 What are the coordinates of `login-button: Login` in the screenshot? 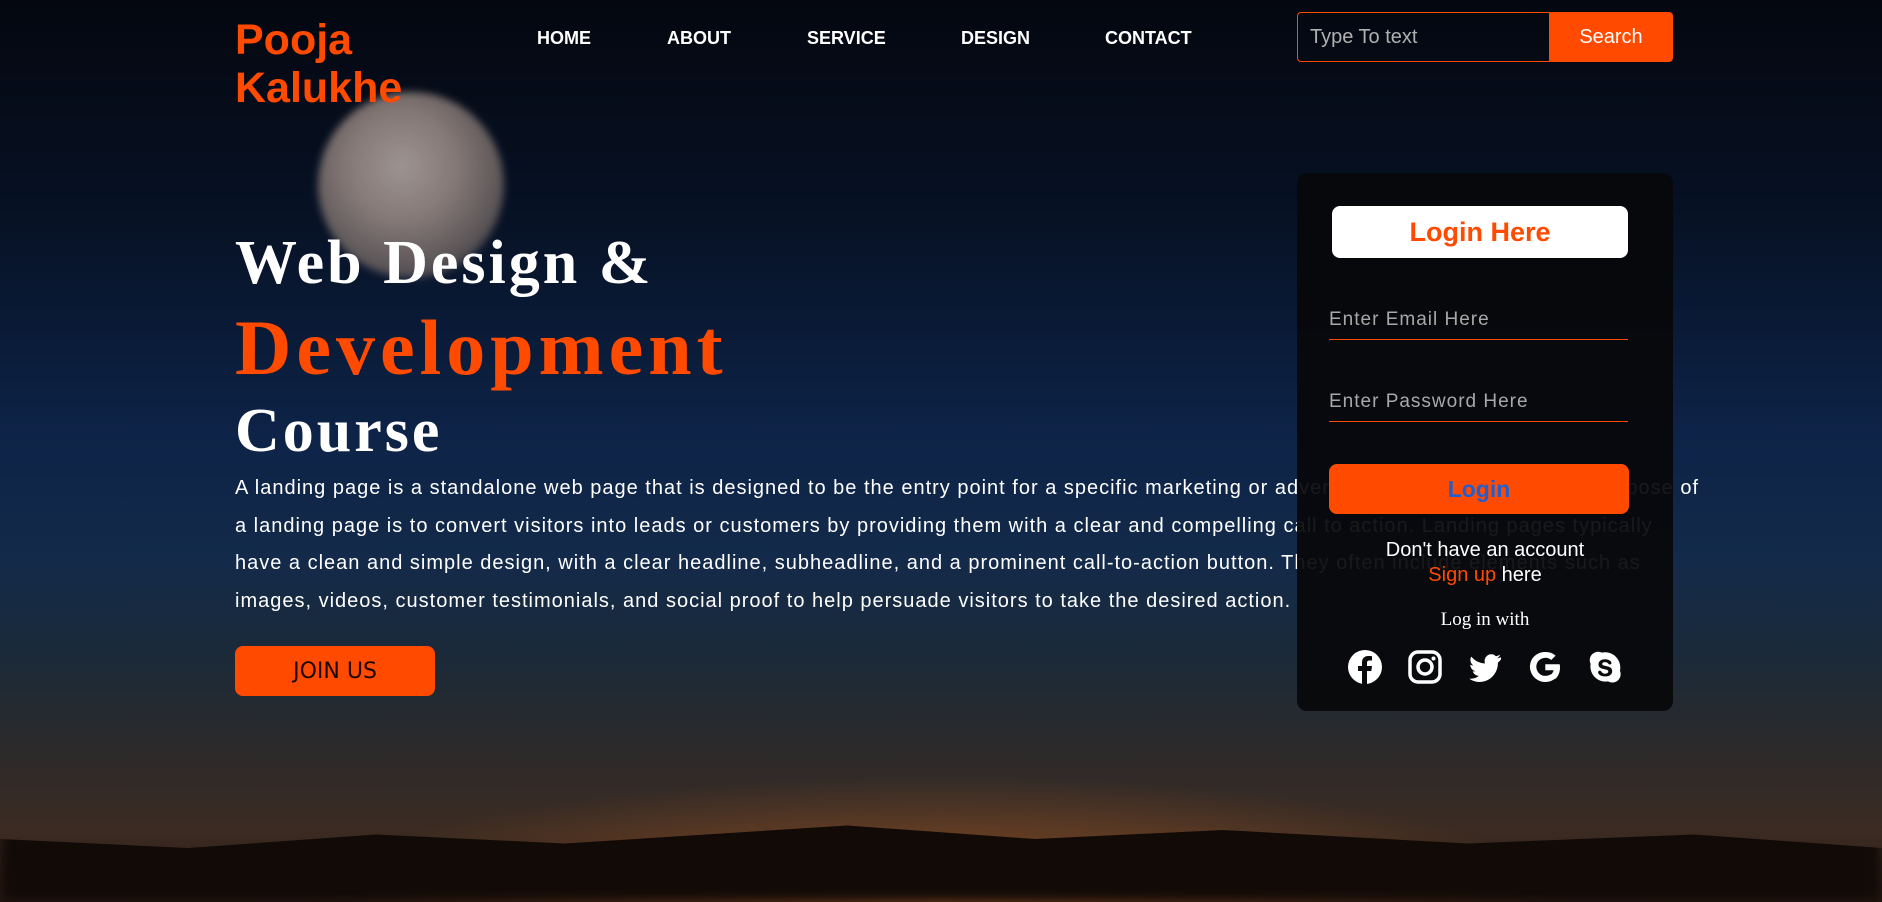 It's located at (1479, 489).